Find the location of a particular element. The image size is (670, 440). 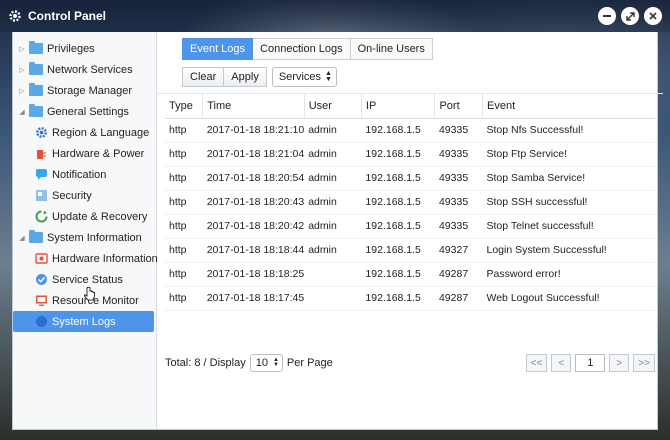

column-header-type: Type is located at coordinates (184, 106).